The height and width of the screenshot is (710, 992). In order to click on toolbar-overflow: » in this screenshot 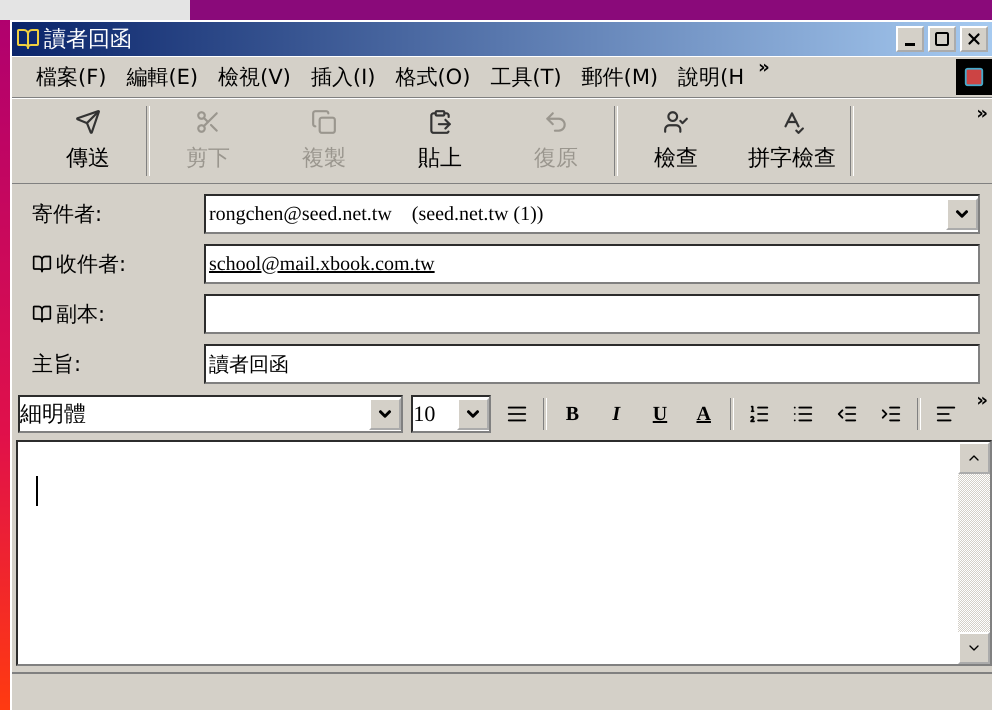, I will do `click(982, 113)`.